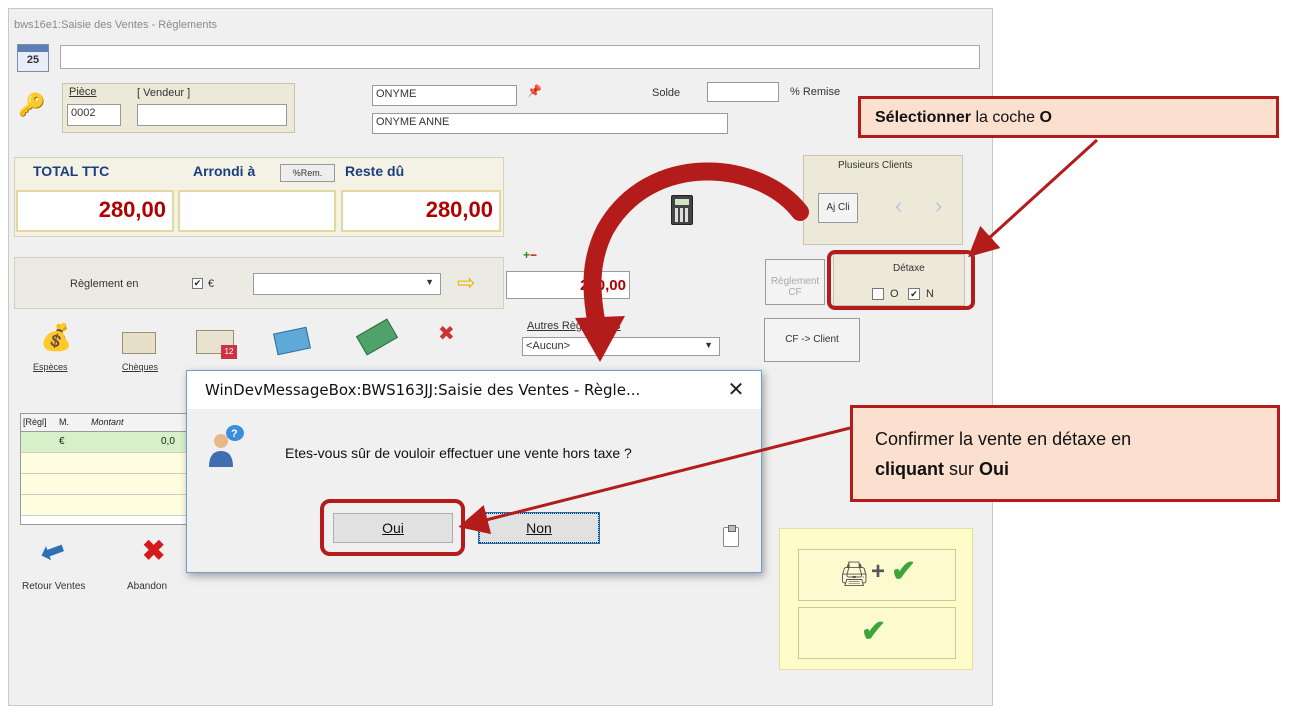 The image size is (1301, 706). What do you see at coordinates (898, 206) in the screenshot?
I see `chevron-left-icon: ‹` at bounding box center [898, 206].